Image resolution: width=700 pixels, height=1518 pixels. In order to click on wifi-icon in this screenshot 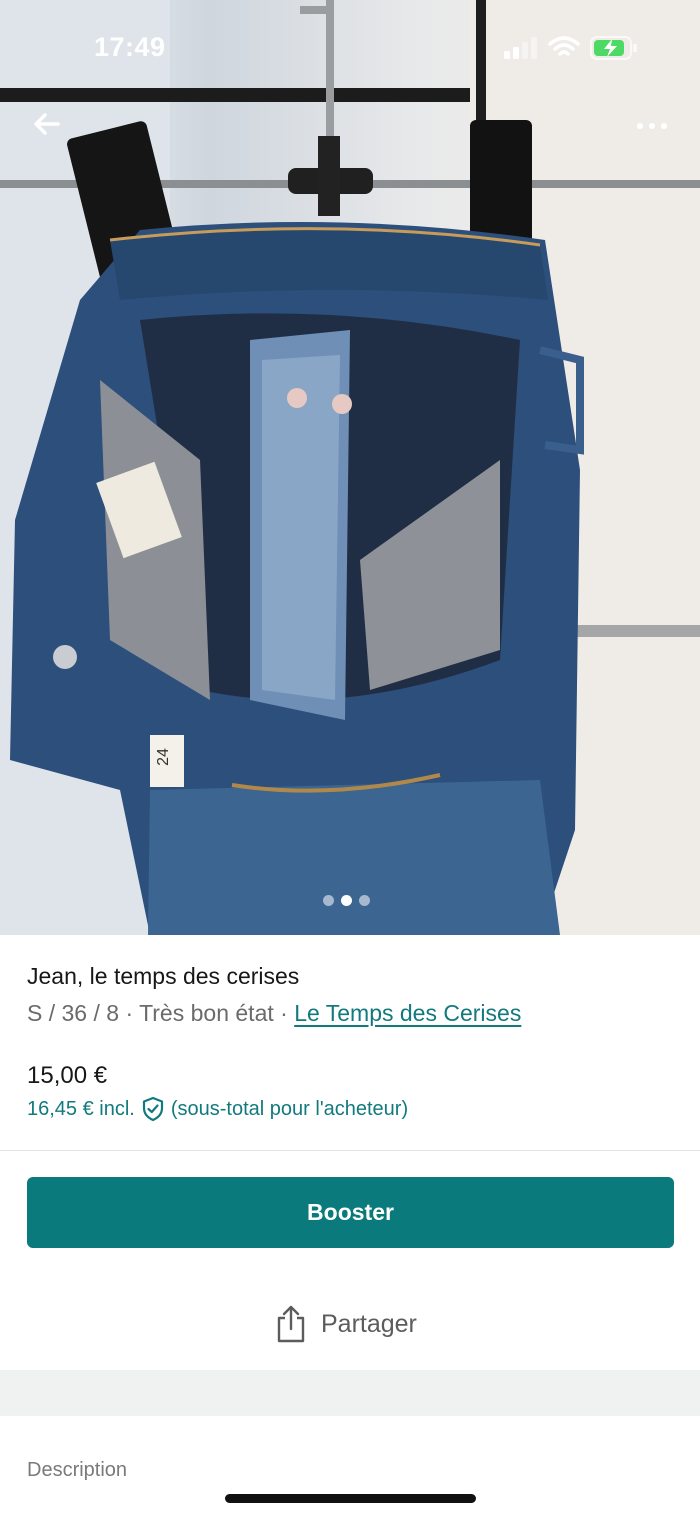, I will do `click(564, 46)`.